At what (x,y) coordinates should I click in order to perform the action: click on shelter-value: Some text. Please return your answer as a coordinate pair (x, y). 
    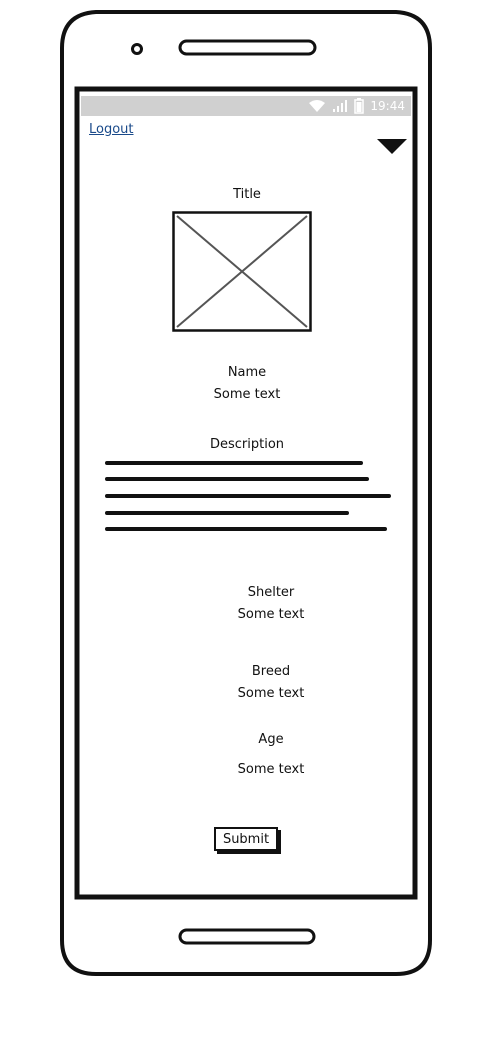
    Looking at the image, I should click on (271, 614).